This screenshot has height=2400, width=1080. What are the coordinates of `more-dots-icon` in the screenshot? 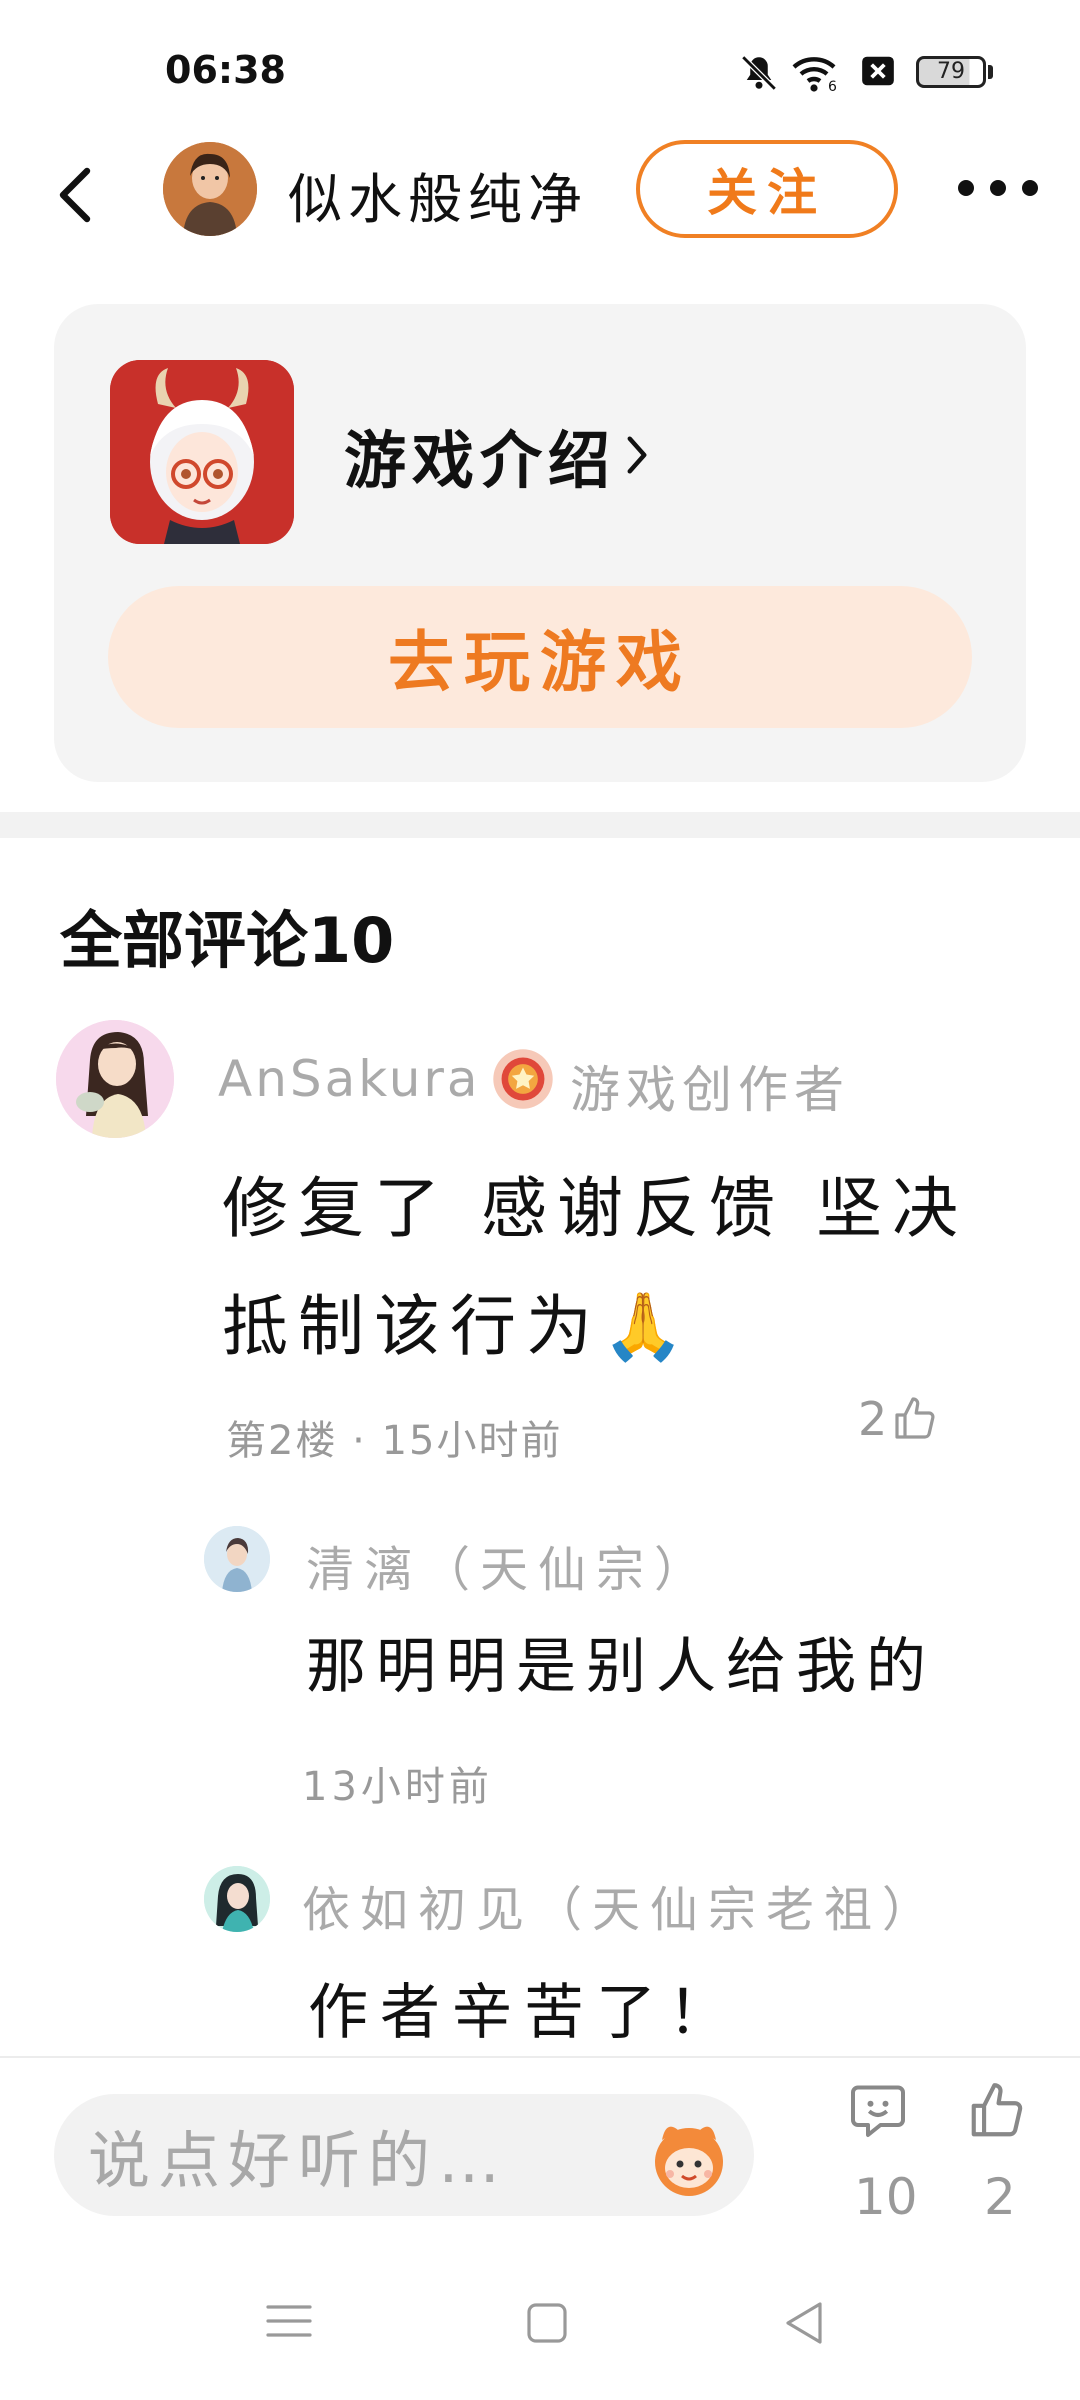 It's located at (998, 188).